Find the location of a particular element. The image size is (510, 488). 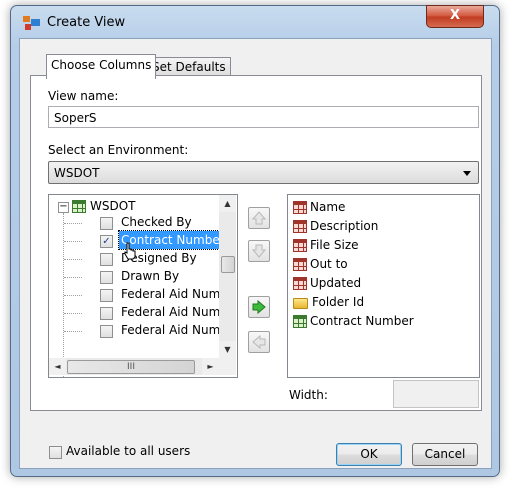

chevron-down-icon is located at coordinates (467, 173).